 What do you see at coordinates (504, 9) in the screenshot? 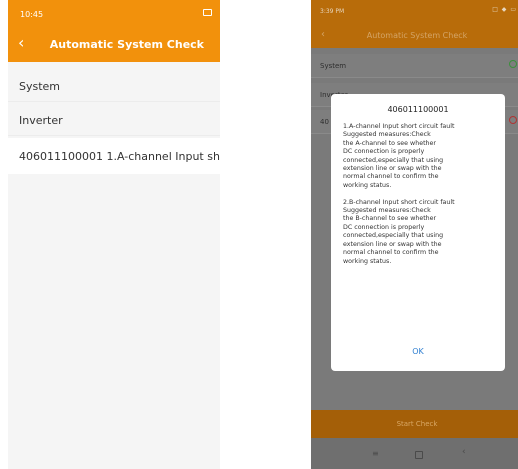
I see `status-icons: □ ◆ ▭` at bounding box center [504, 9].